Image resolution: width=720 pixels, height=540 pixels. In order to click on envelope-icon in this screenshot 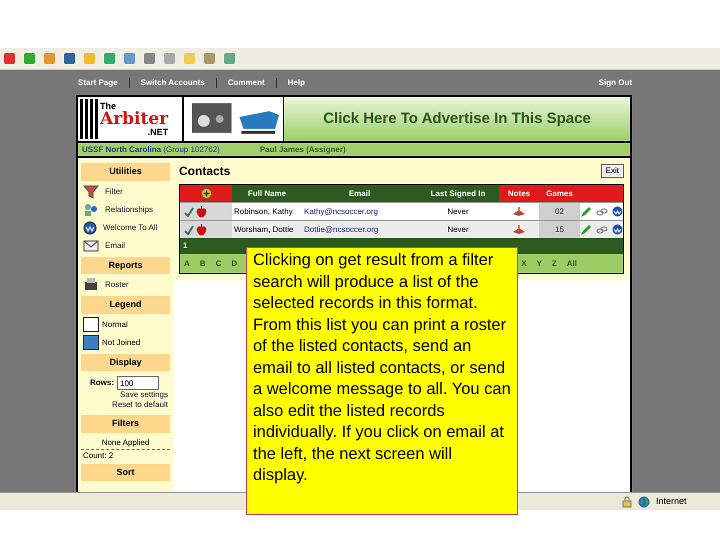, I will do `click(91, 246)`.